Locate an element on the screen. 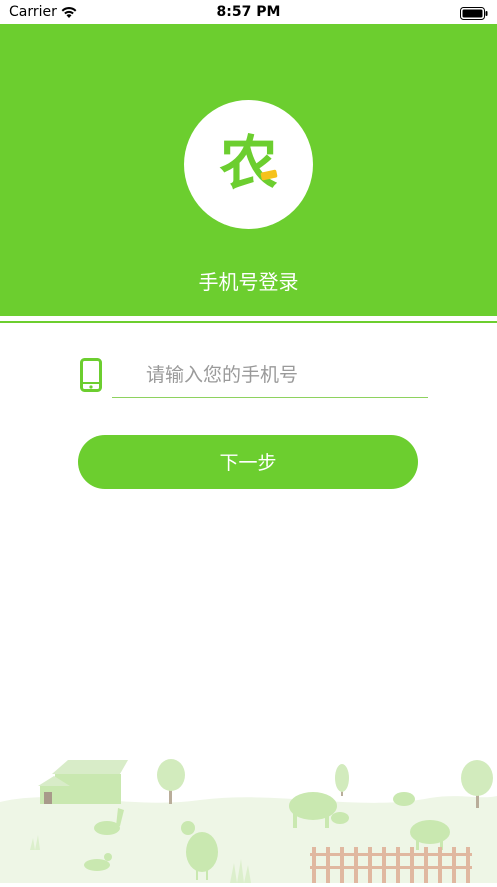  farm-house-icon is located at coordinates (83, 782).